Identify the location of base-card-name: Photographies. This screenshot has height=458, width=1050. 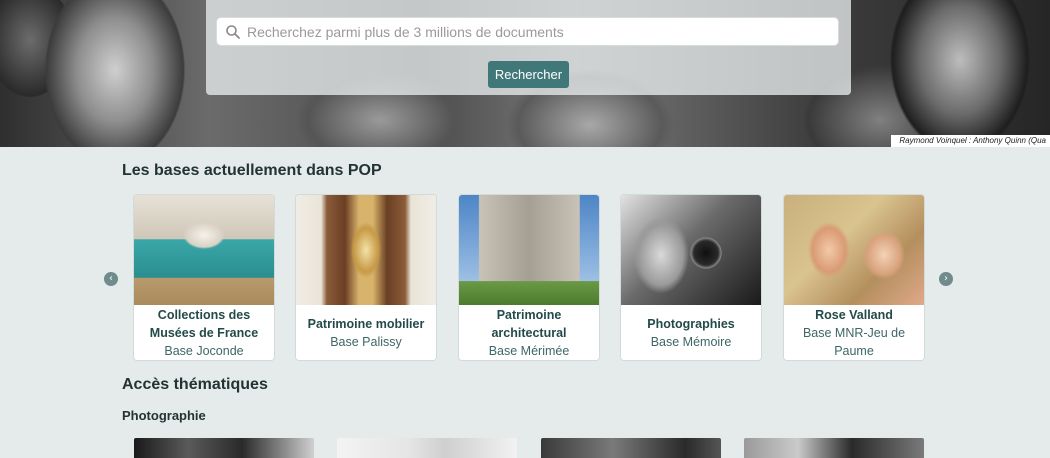
(691, 323).